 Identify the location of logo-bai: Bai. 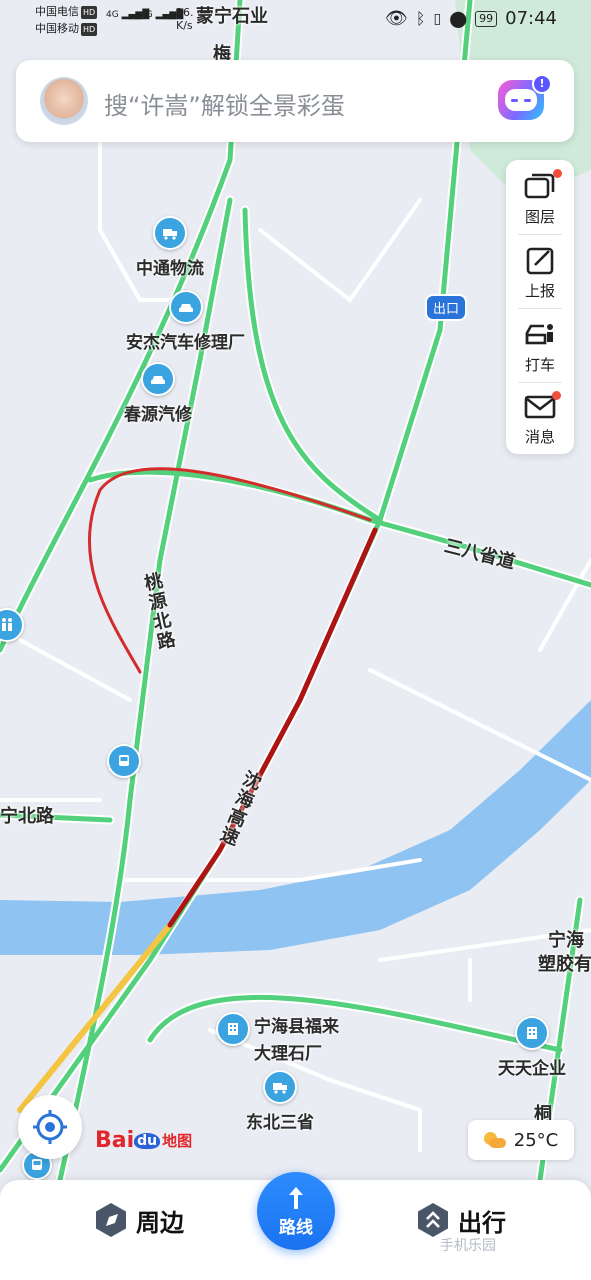
(115, 1140).